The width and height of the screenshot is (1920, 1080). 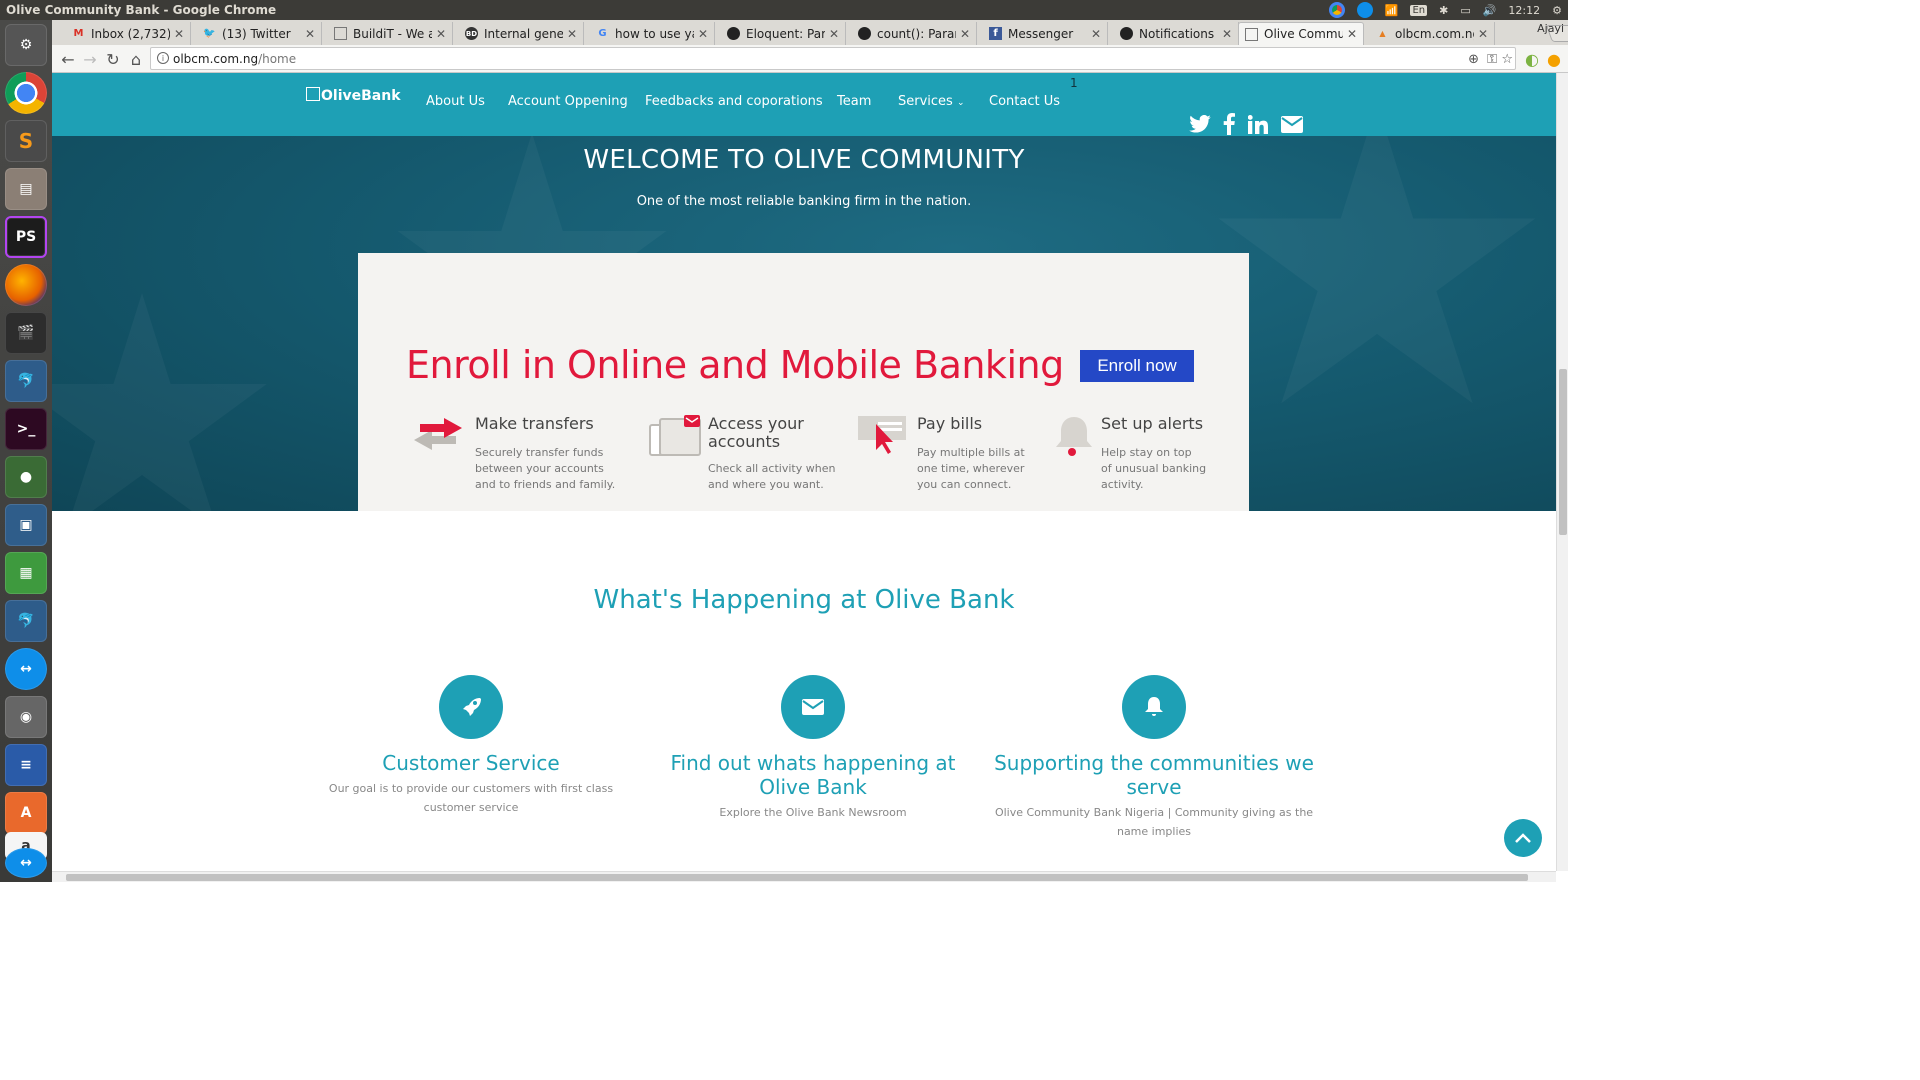 I want to click on nav-account-opening: Account Oppening, so click(x=568, y=101).